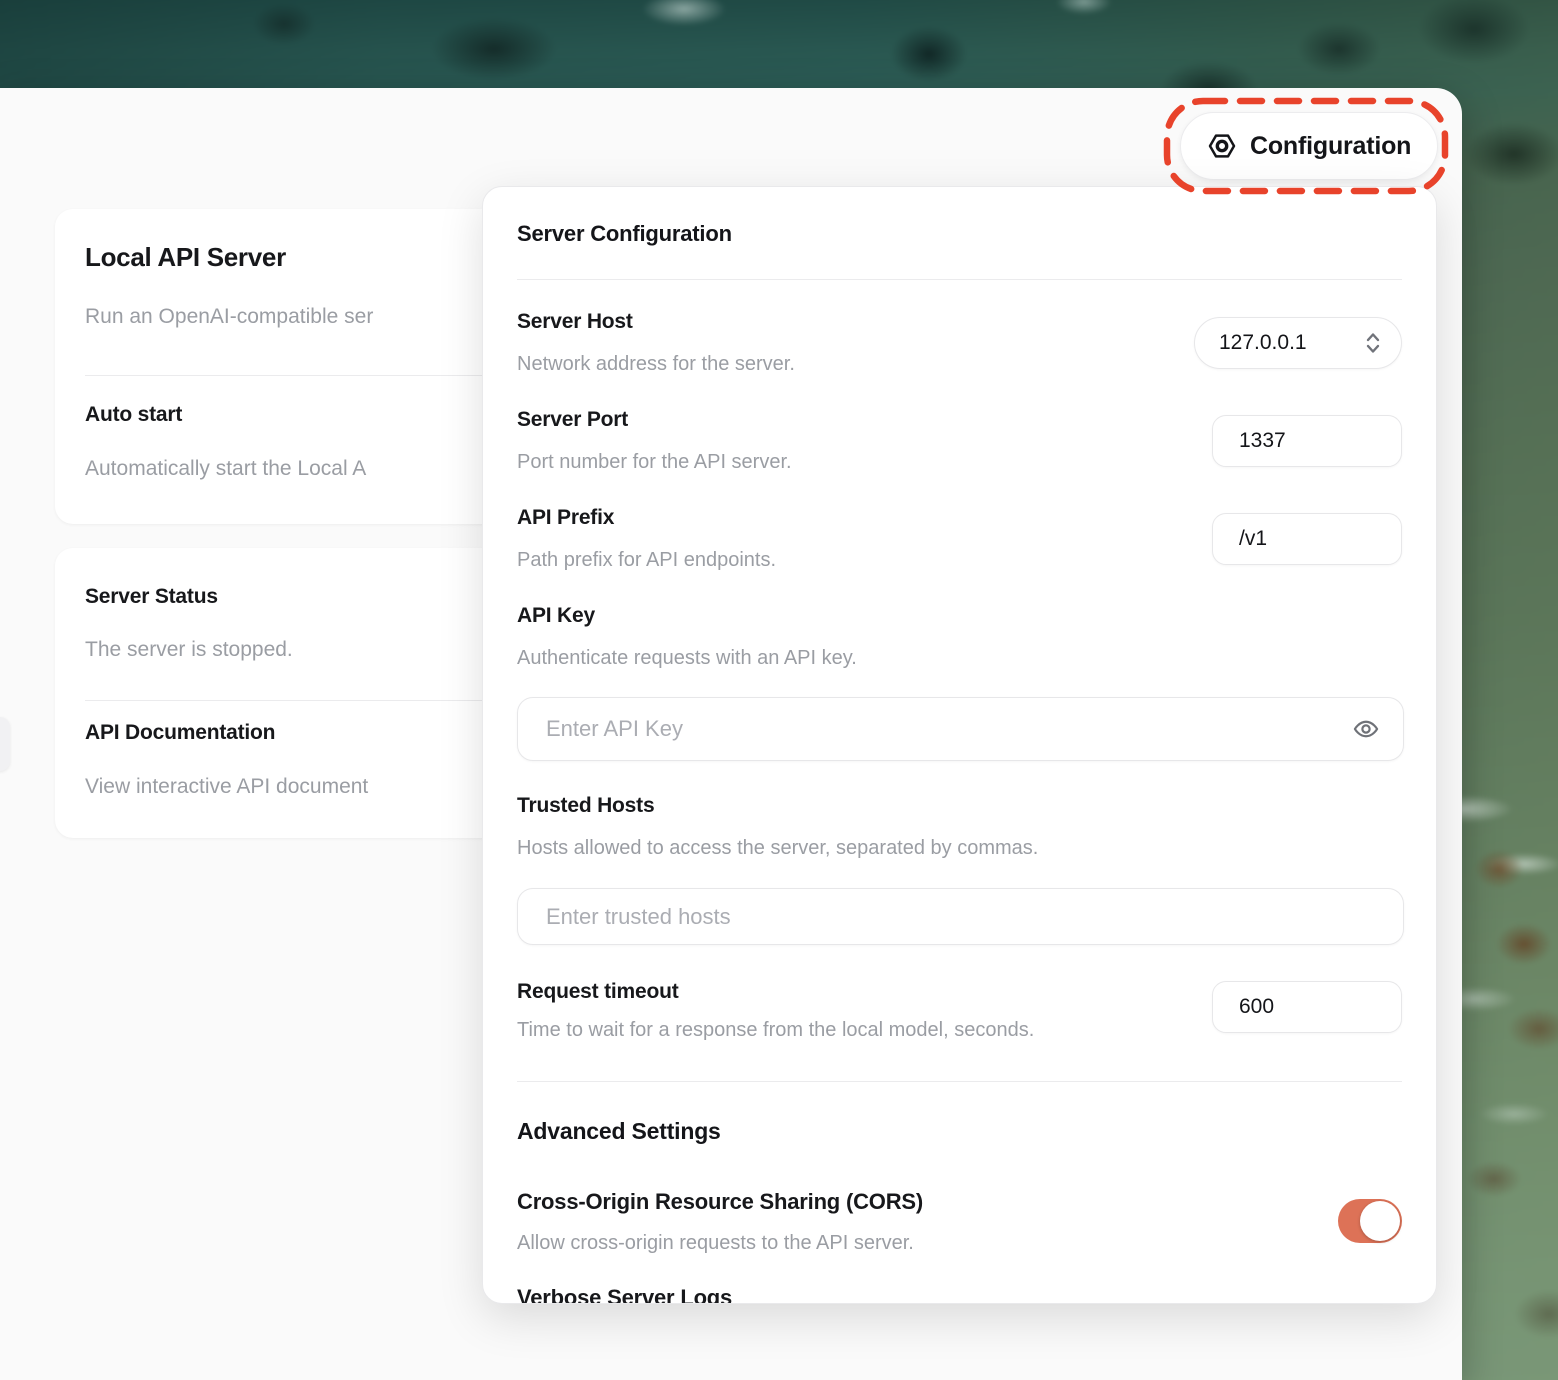 The height and width of the screenshot is (1380, 1558). What do you see at coordinates (185, 257) in the screenshot?
I see `card-title: Local API Server` at bounding box center [185, 257].